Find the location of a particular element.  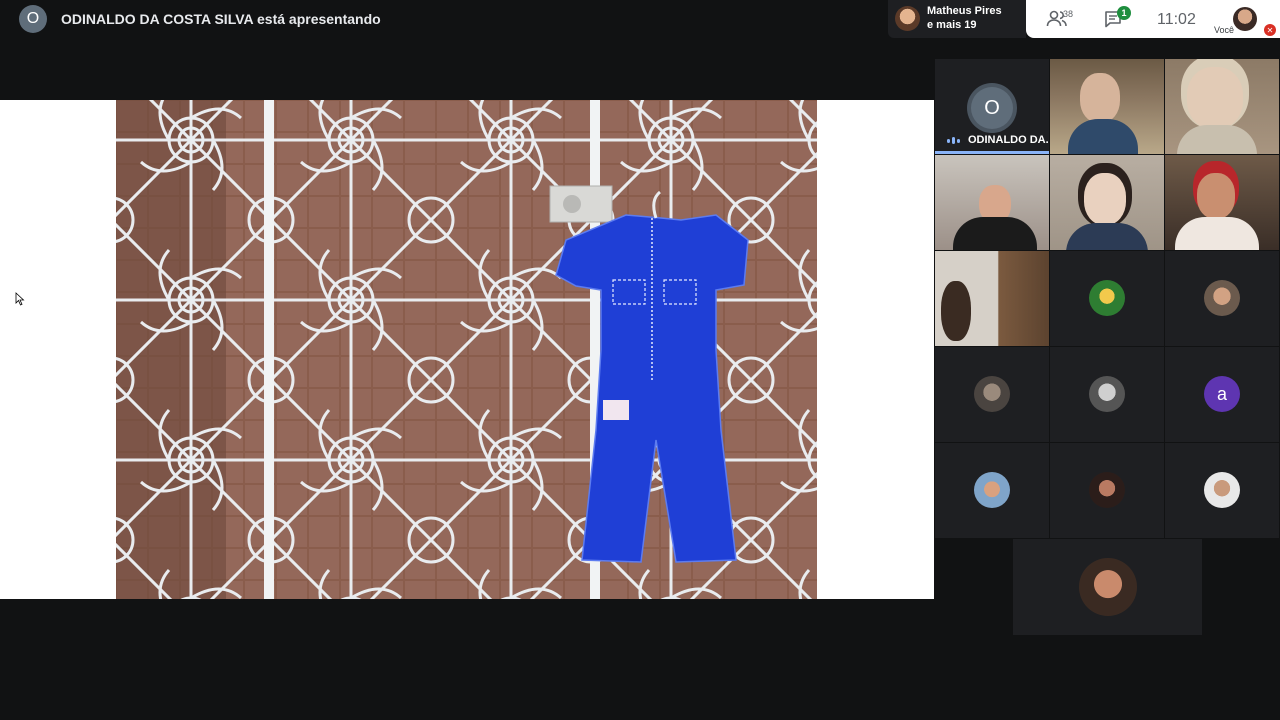

self-avatar is located at coordinates (1245, 19).